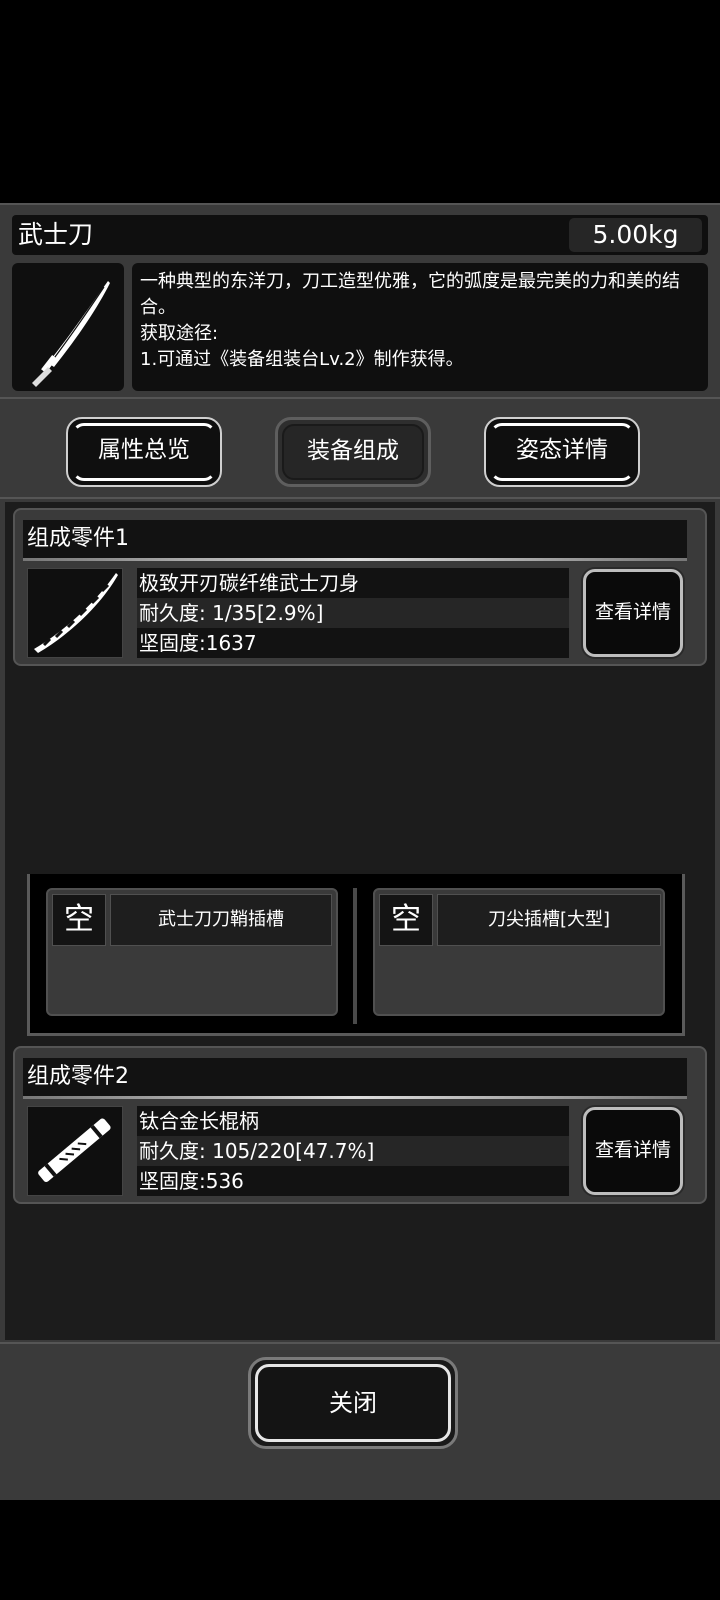  Describe the element at coordinates (353, 643) in the screenshot. I see `part-hardness: 坚固度:1637` at that location.